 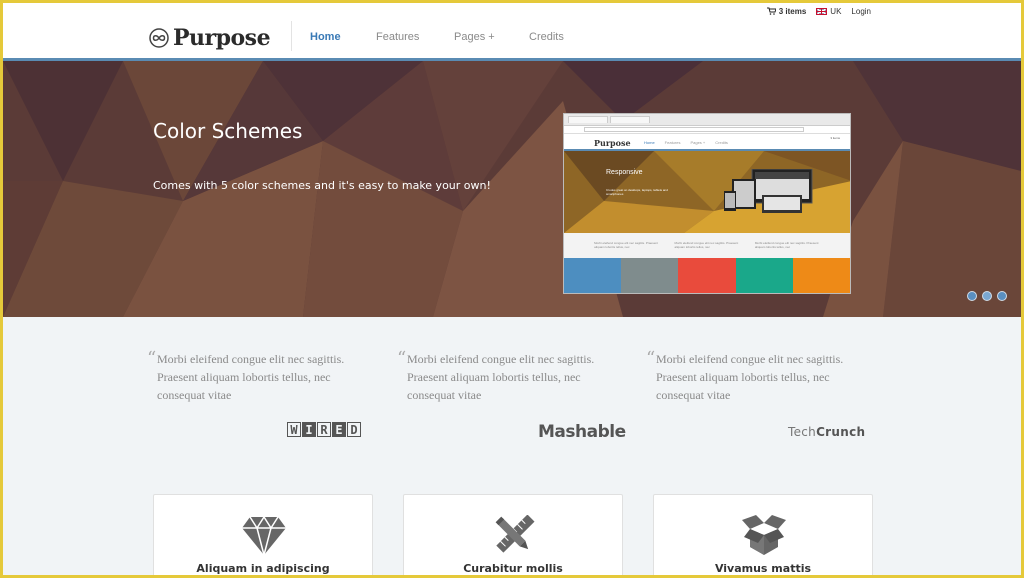 What do you see at coordinates (228, 131) in the screenshot?
I see `hero-title: Color Schemes` at bounding box center [228, 131].